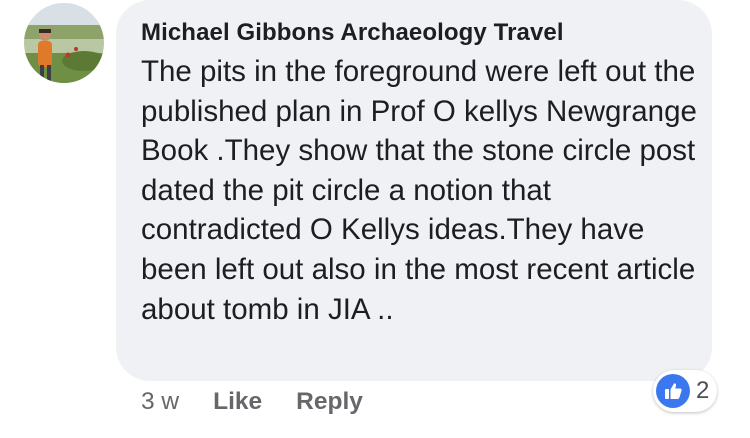  What do you see at coordinates (329, 402) in the screenshot?
I see `reply-button: Reply` at bounding box center [329, 402].